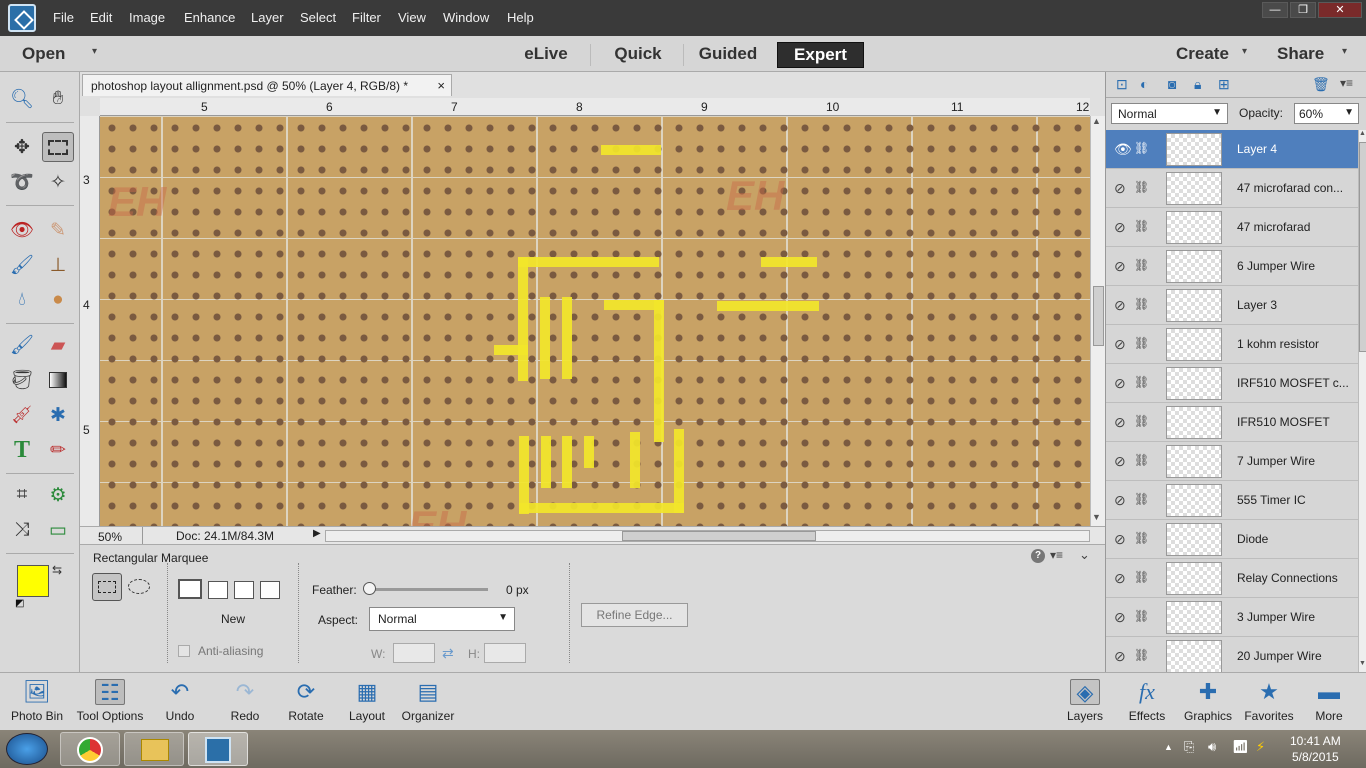 Image resolution: width=1366 pixels, height=768 pixels. What do you see at coordinates (90, 749) in the screenshot?
I see `chrome-taskbar-icon` at bounding box center [90, 749].